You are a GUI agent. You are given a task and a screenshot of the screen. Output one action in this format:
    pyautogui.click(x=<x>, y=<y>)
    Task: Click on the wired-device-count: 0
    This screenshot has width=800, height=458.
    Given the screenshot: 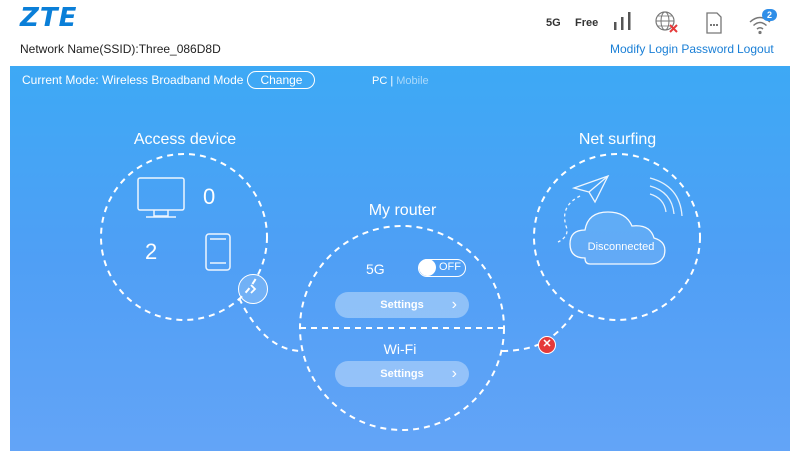 What is the action you would take?
    pyautogui.click(x=209, y=196)
    